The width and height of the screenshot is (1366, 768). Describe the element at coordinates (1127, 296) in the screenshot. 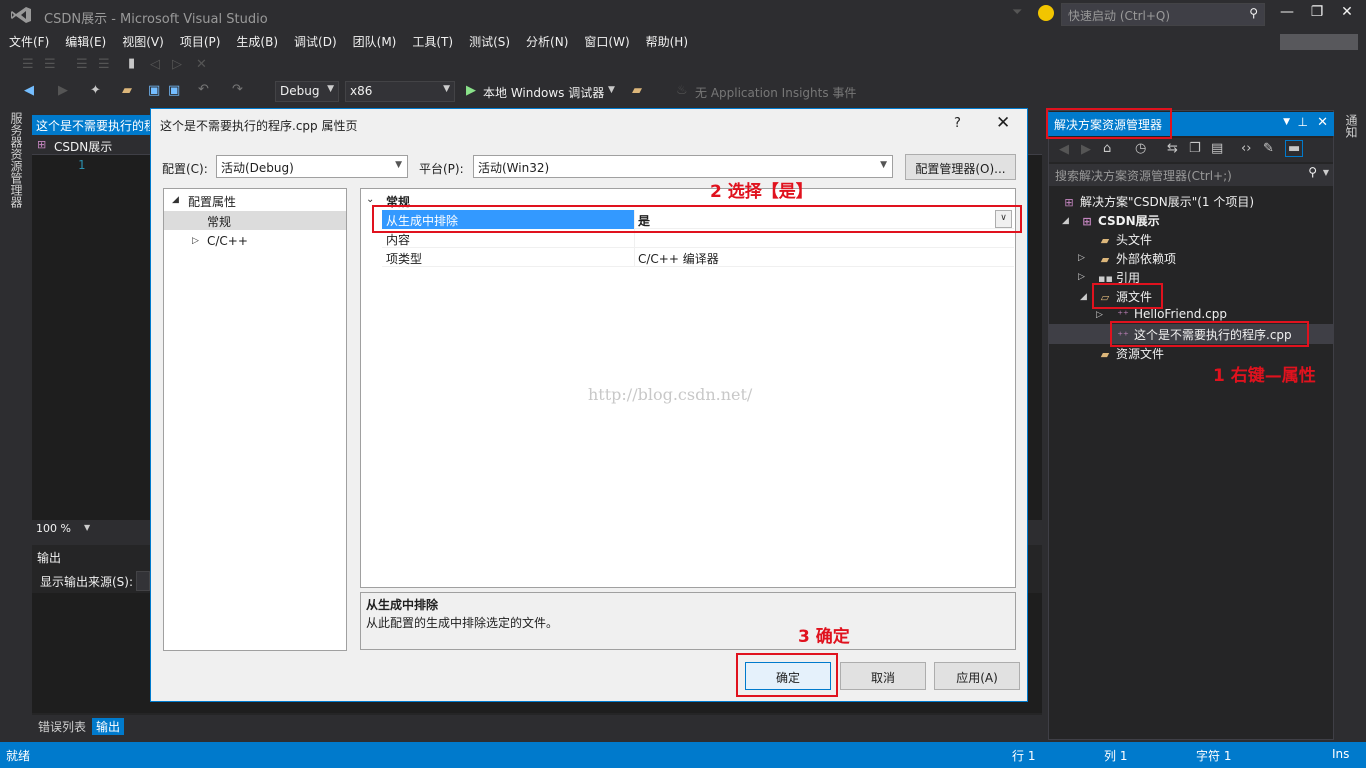

I see `annotation-box-source-files` at that location.